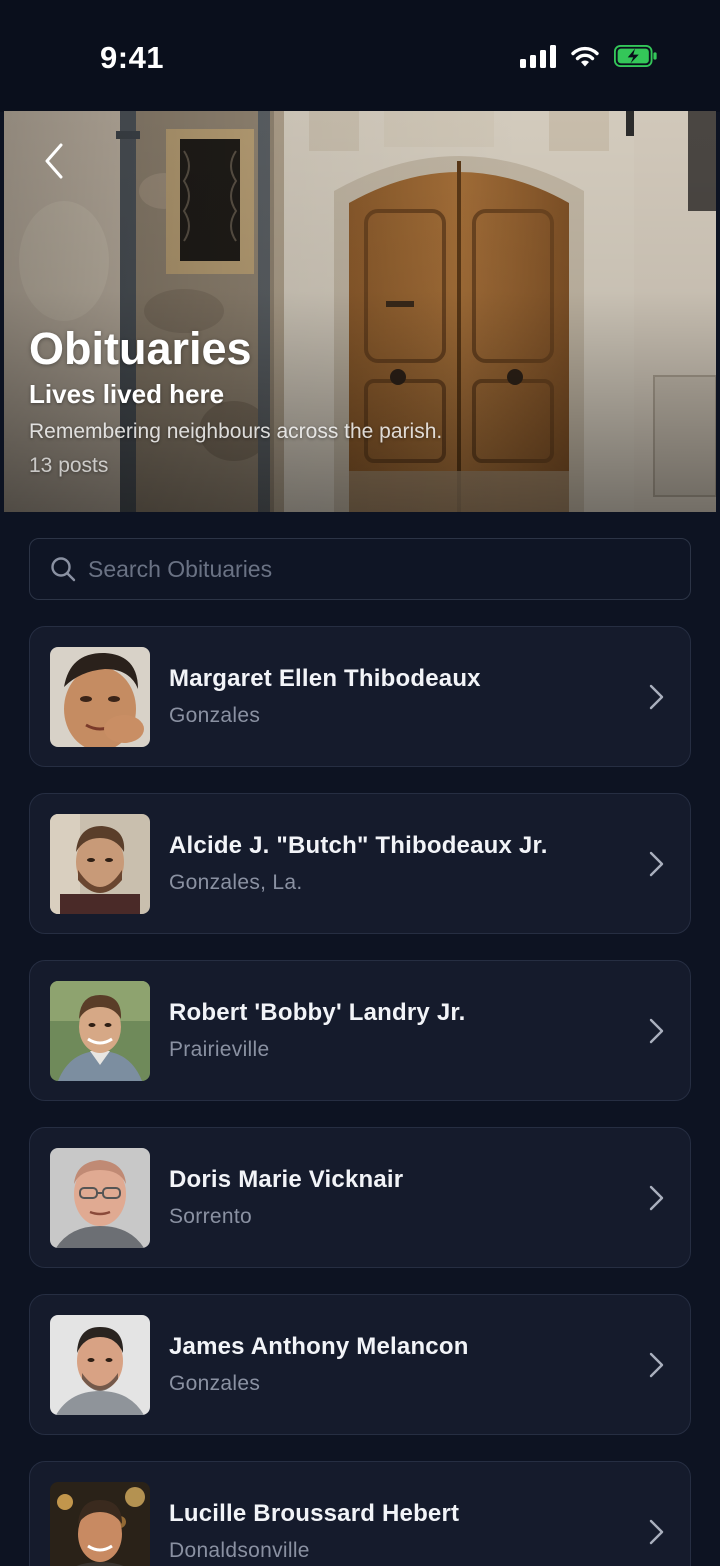 Image resolution: width=720 pixels, height=1566 pixels. Describe the element at coordinates (389, 569) in the screenshot. I see `search-input` at that location.